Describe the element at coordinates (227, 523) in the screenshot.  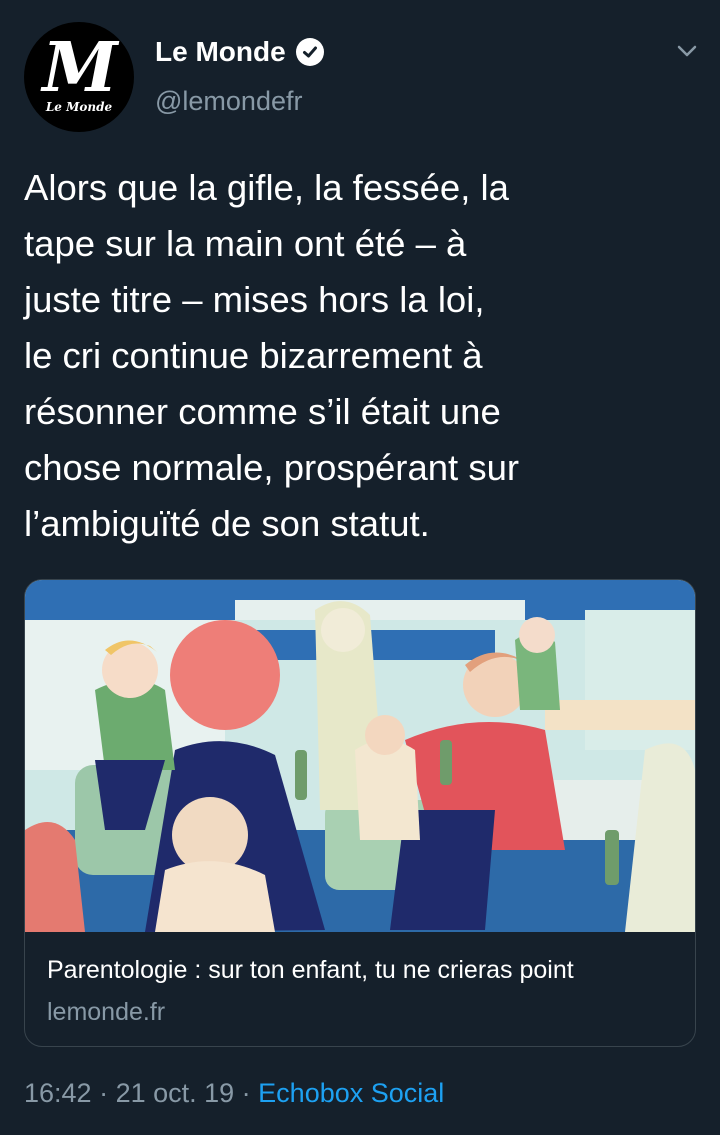
I see `tweet-text-line: l’ambiguïté de son statut.` at that location.